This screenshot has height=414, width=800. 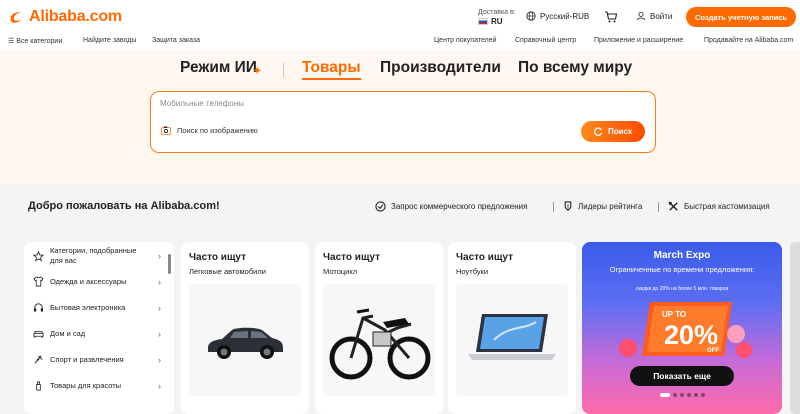 What do you see at coordinates (379, 328) in the screenshot?
I see `product-card: Часто ищут Мотоцикл` at bounding box center [379, 328].